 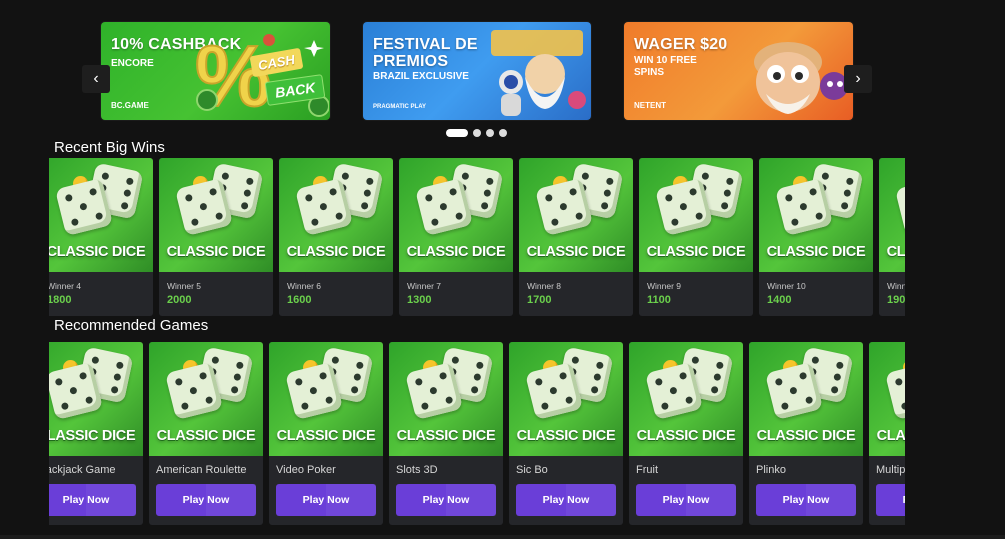 I want to click on game-card: CLASSIC DICE Slots 3D Play Now, so click(x=446, y=433).